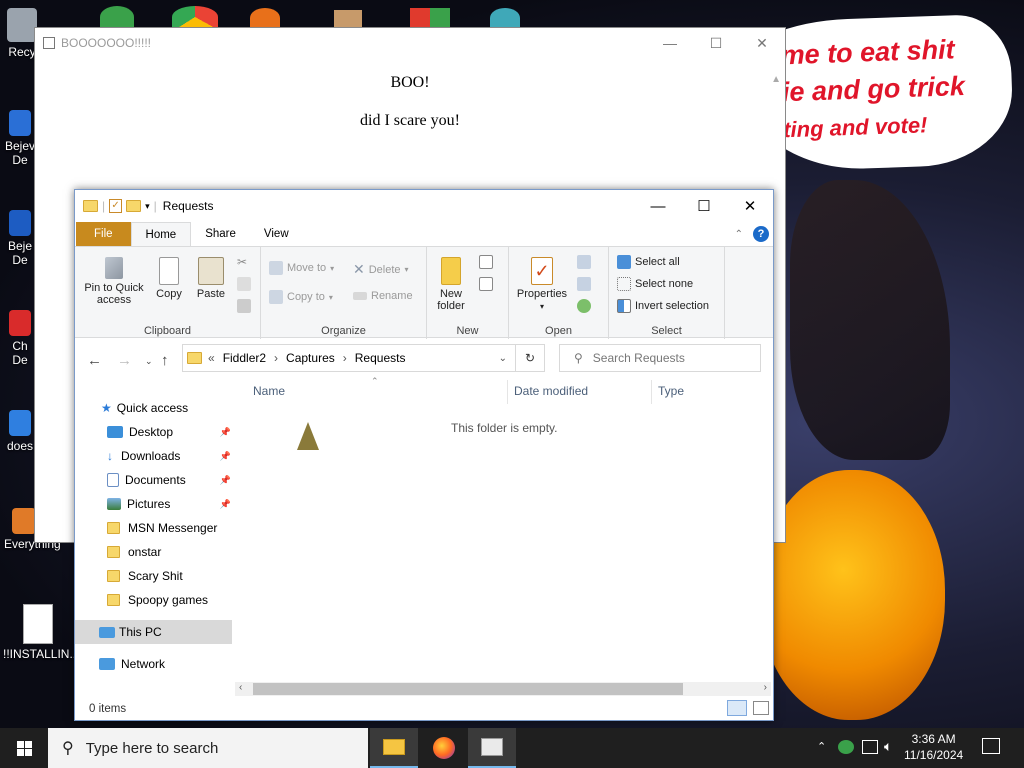  Describe the element at coordinates (244, 358) in the screenshot. I see `breadcrumb-fiddler2: Fiddler2` at that location.